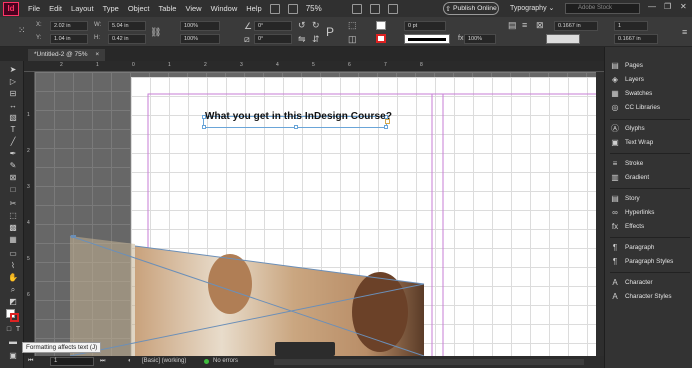  Describe the element at coordinates (13, 254) in the screenshot. I see `note-tool-icon: ▭` at that location.